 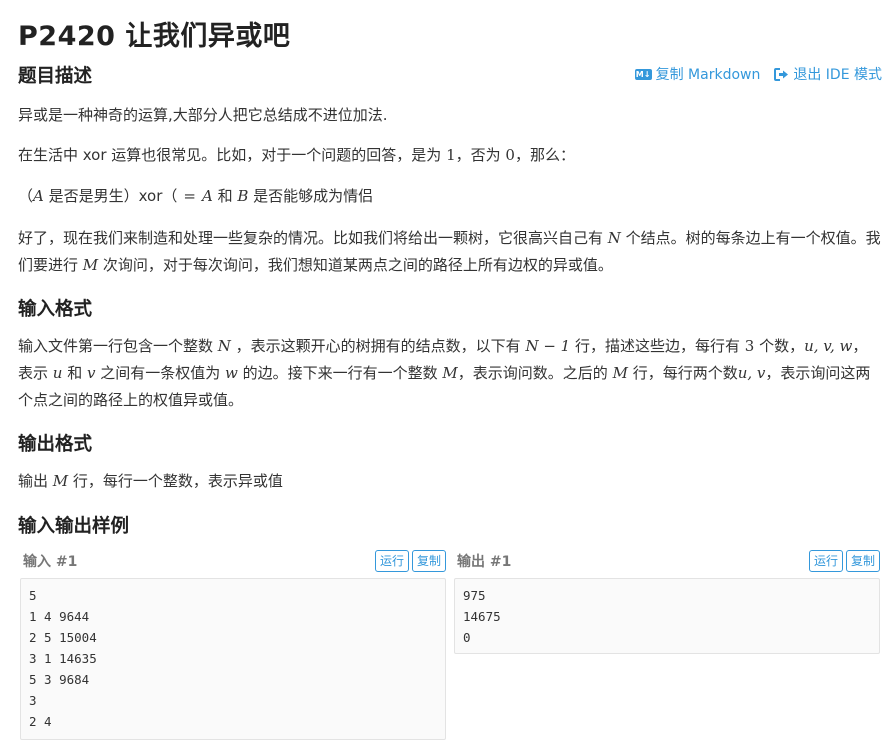 I want to click on description-paragraph-1: 异或是一种神奇的运算,大部分人把它总结成不进位加法., so click(x=203, y=115).